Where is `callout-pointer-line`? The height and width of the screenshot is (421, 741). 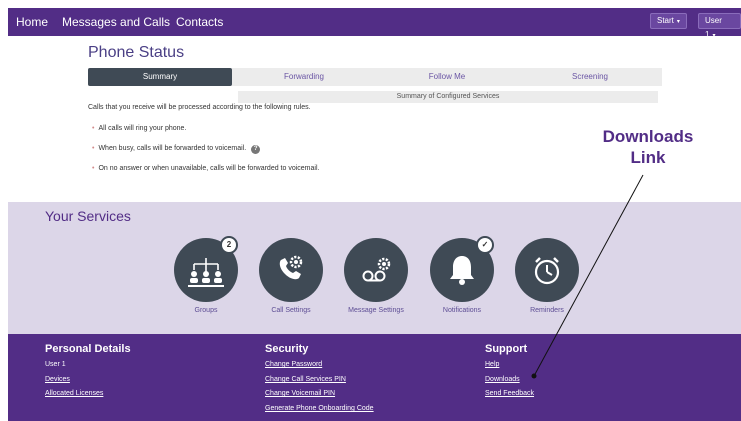 callout-pointer-line is located at coordinates (587, 276).